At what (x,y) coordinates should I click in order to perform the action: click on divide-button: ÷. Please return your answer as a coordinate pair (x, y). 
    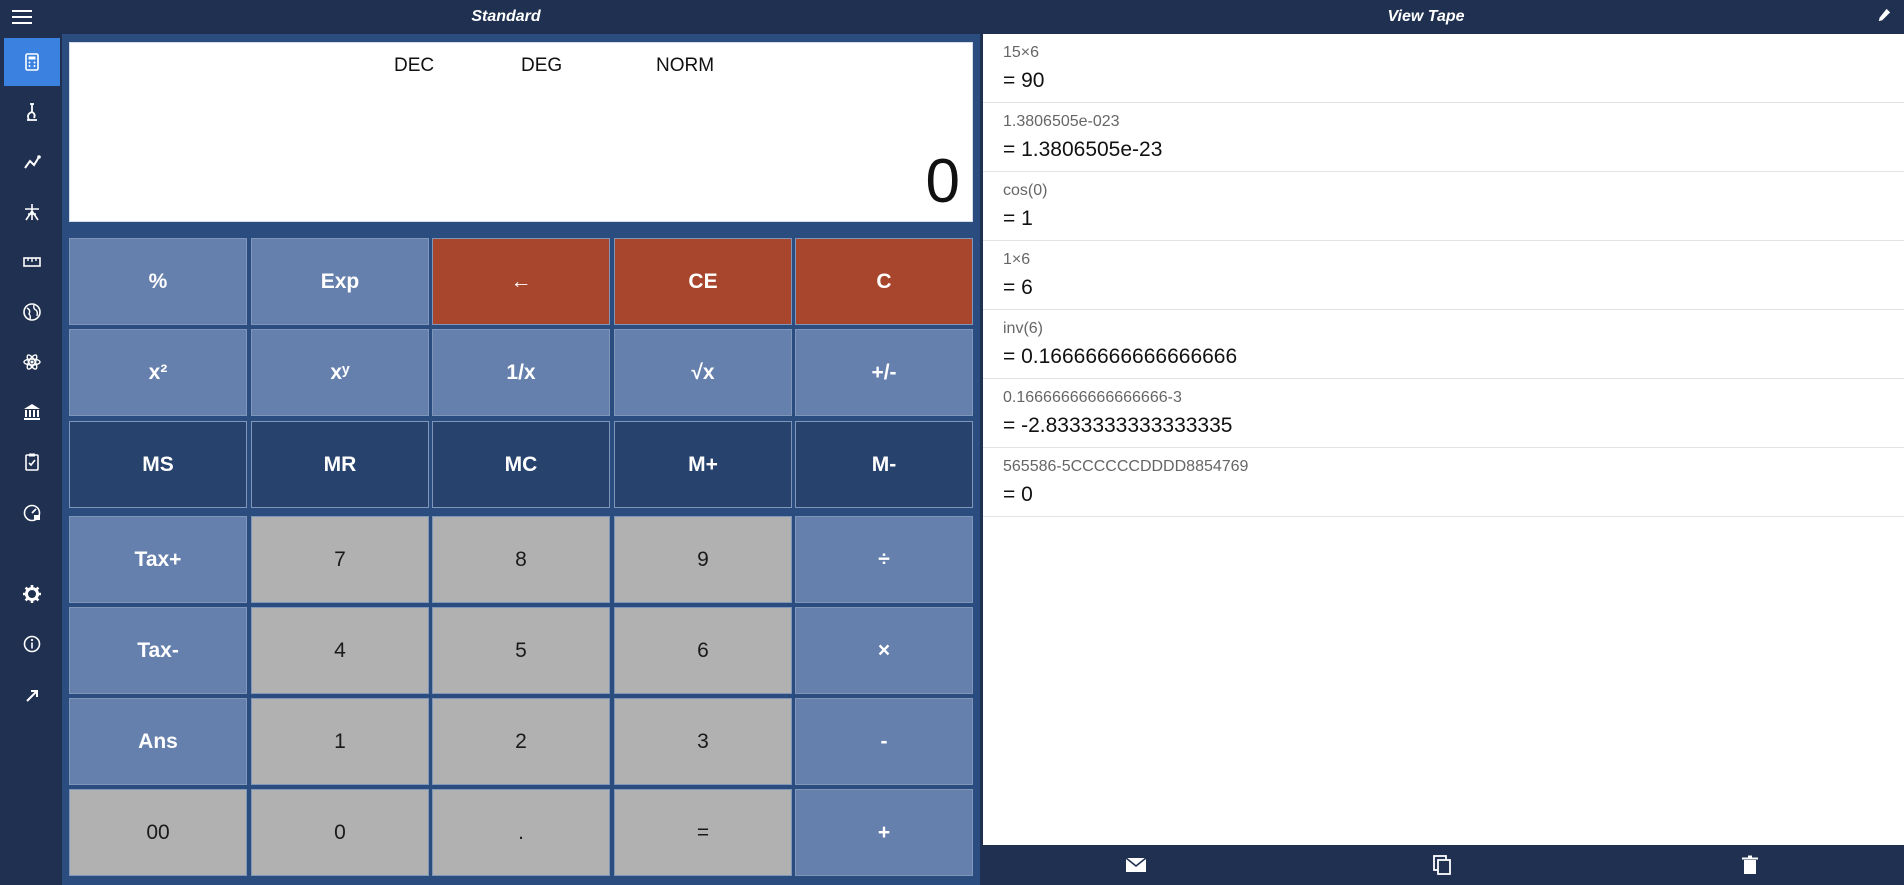
    Looking at the image, I should click on (884, 559).